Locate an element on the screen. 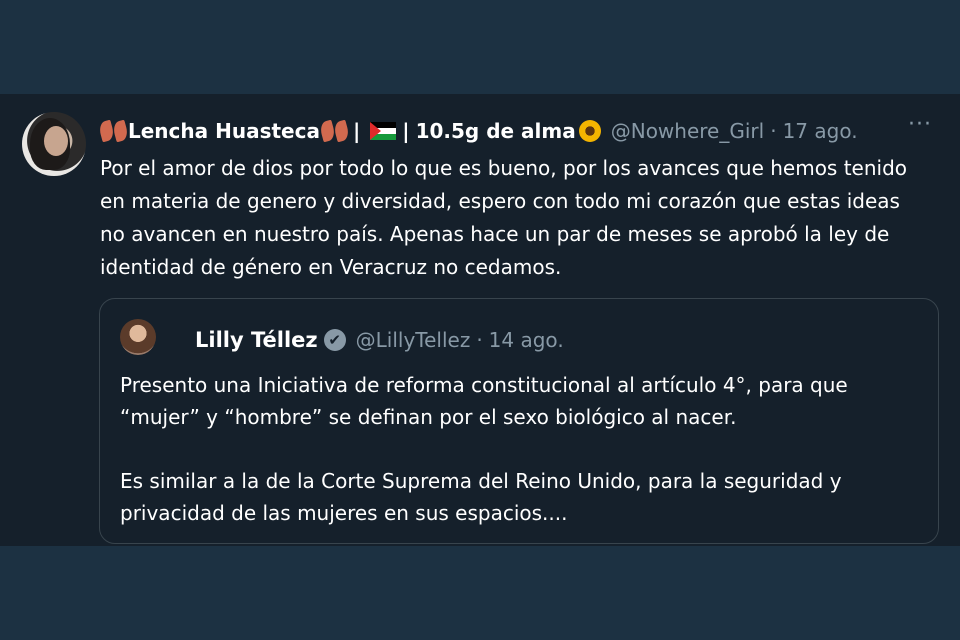  palestine-flag-icon is located at coordinates (383, 131).